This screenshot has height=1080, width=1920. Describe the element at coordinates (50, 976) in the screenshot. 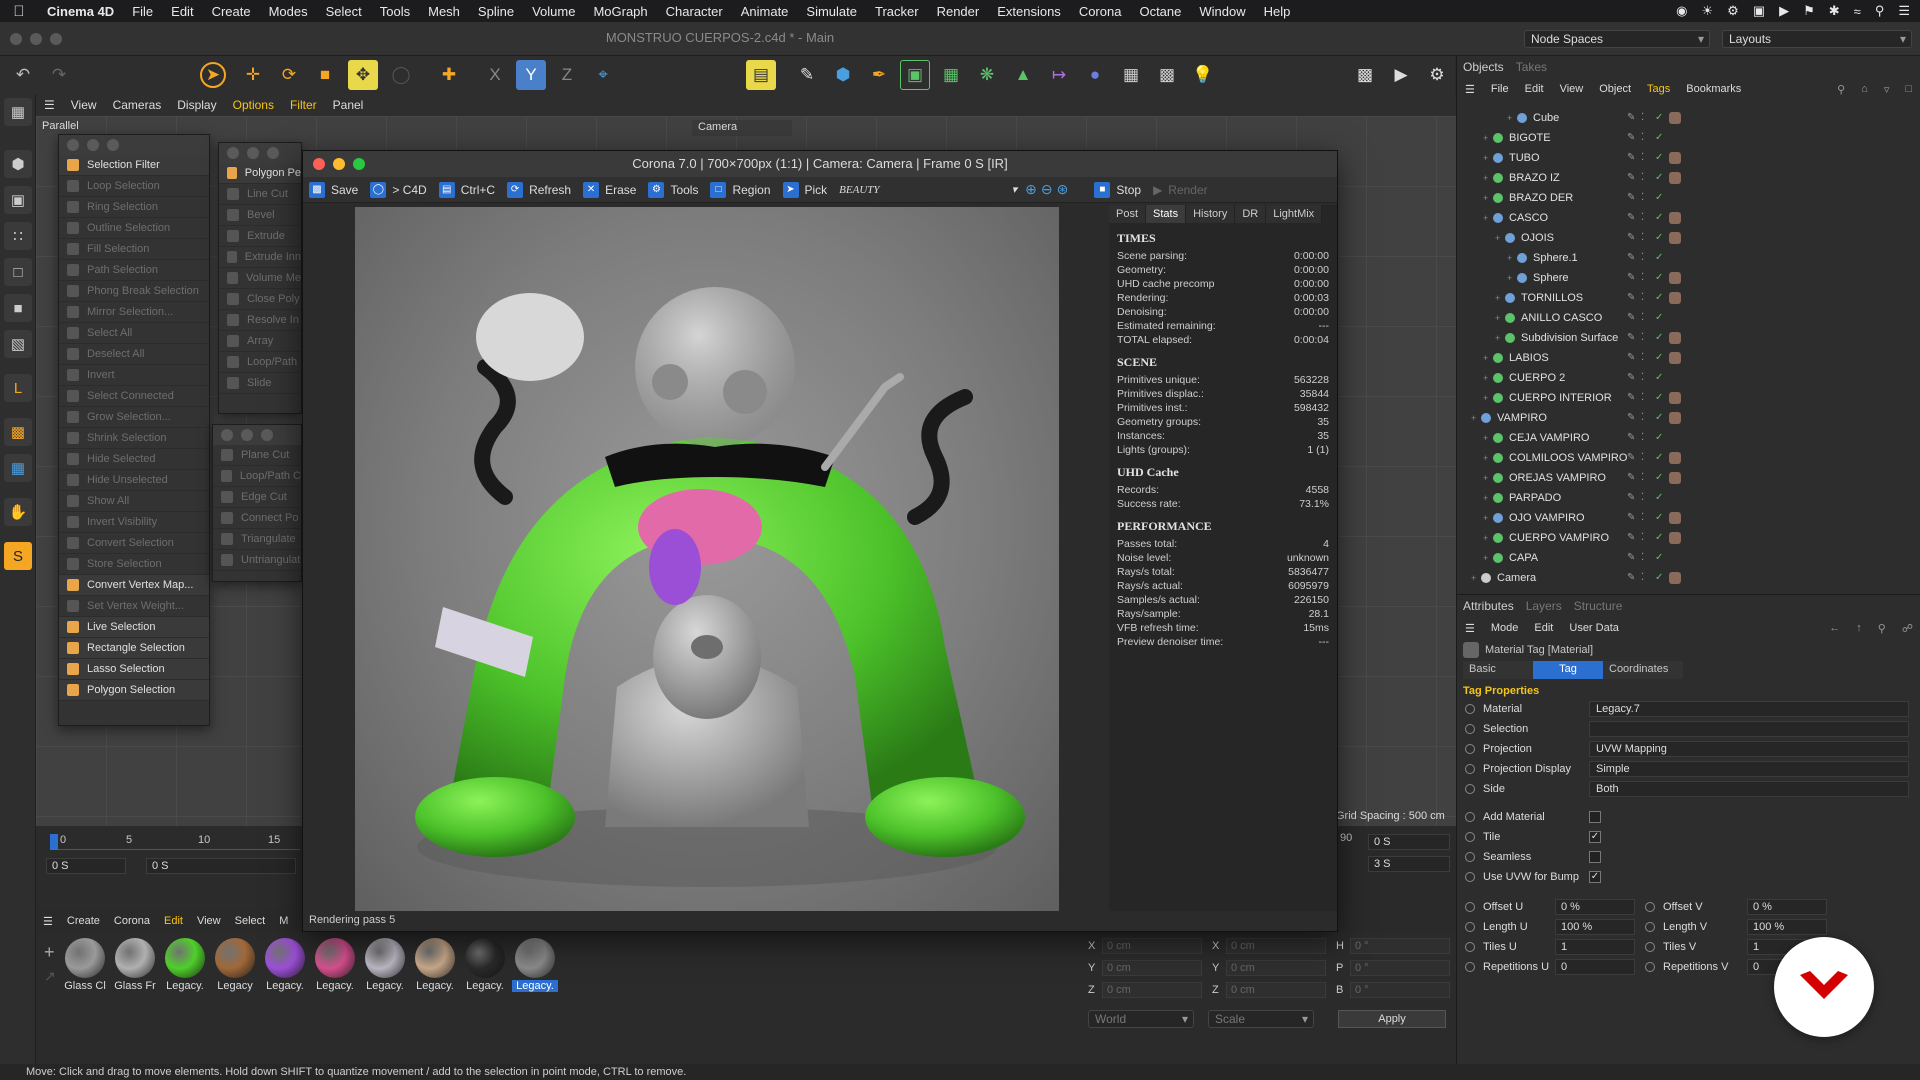

I see `material-tool-icon: ↗` at that location.